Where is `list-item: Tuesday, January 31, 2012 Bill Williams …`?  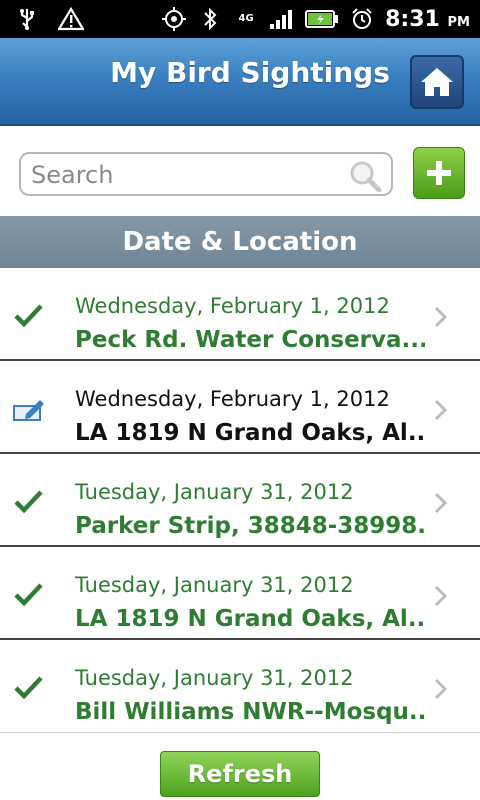 list-item: Tuesday, January 31, 2012 Bill Williams … is located at coordinates (240, 686).